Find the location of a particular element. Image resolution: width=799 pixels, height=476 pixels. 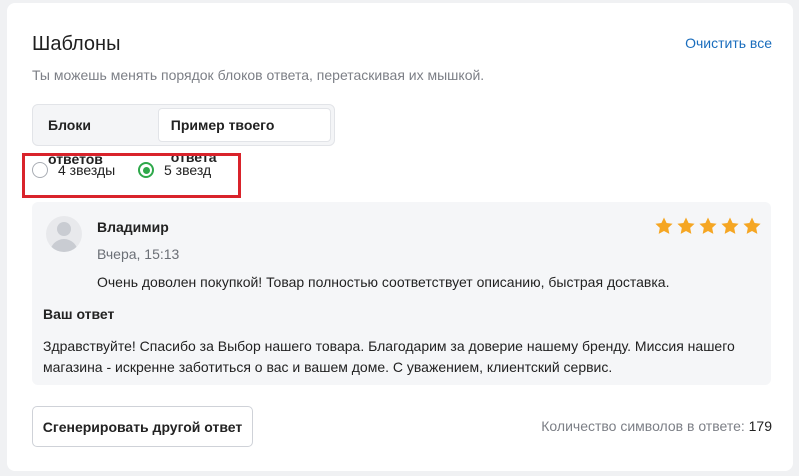

radio-circle-checked is located at coordinates (146, 170).